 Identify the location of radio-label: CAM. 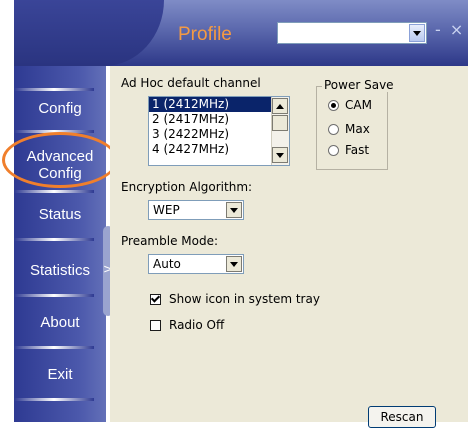
(358, 105).